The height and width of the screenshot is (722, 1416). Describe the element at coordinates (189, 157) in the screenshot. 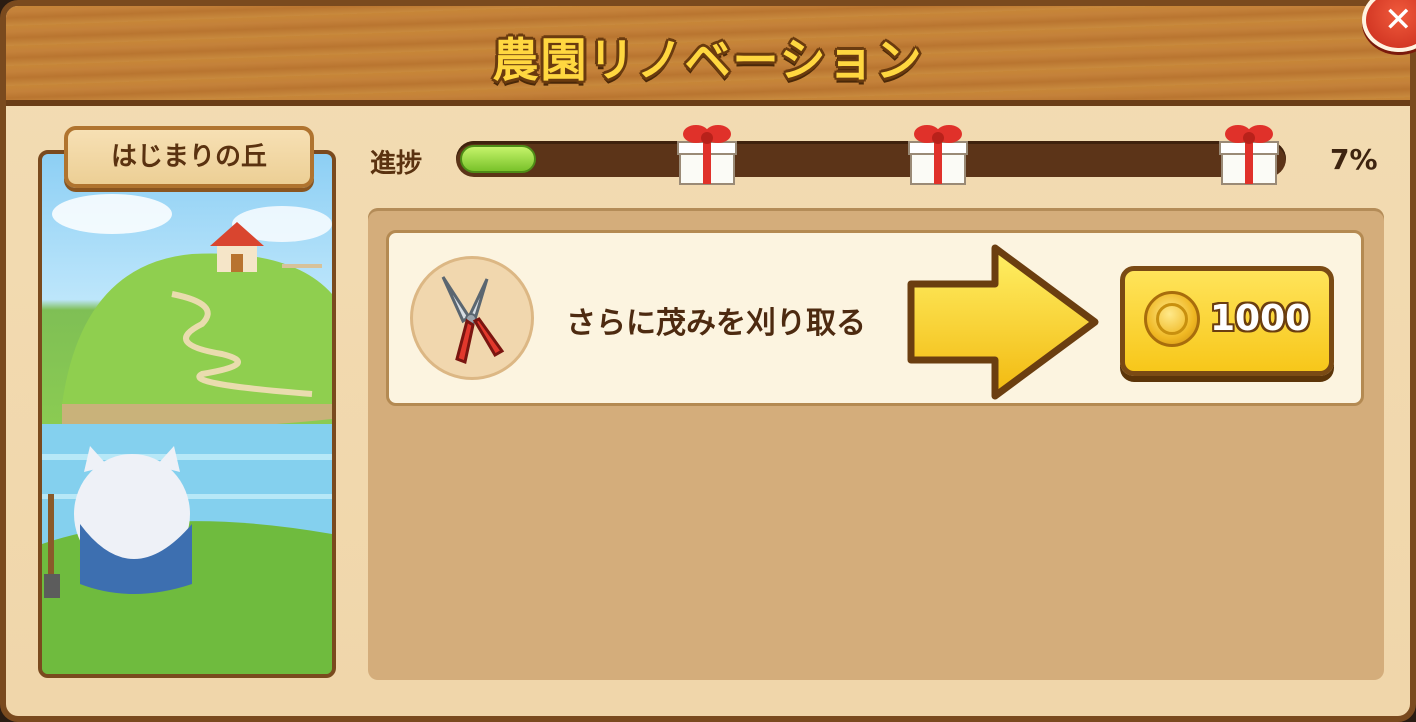

I see `stage-name-label: はじまりの丘` at that location.